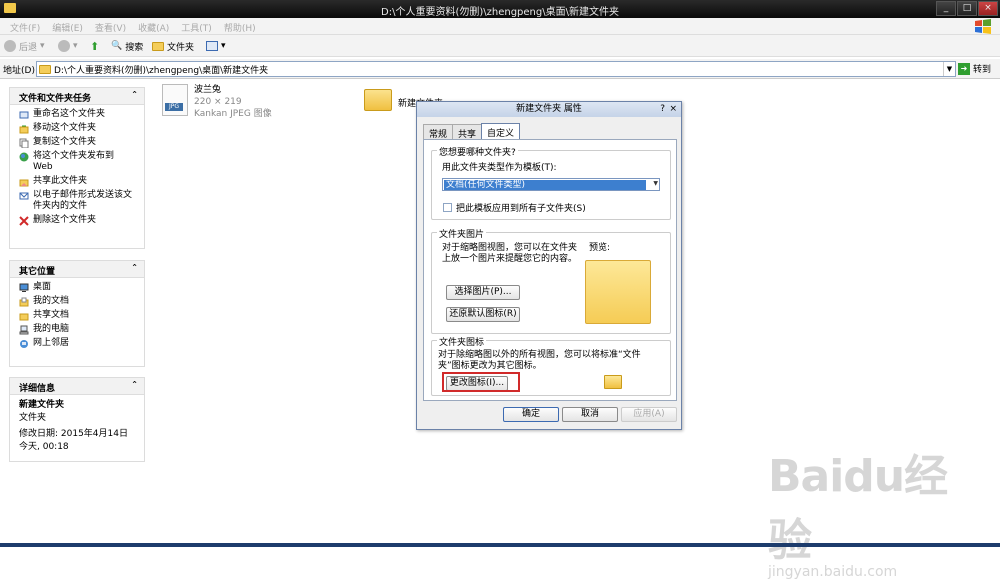 Image resolution: width=1000 pixels, height=580 pixels. Describe the element at coordinates (134, 47) in the screenshot. I see `search-label: 搜索` at that location.